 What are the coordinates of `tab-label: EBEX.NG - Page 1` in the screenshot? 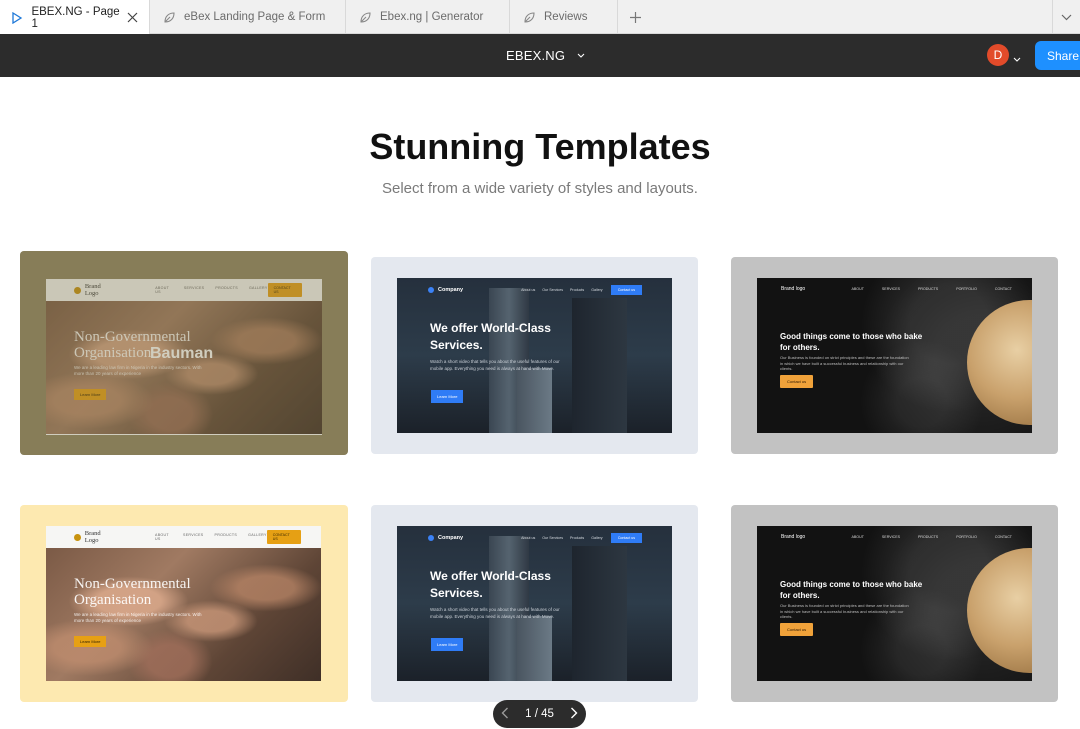 It's located at (75, 17).